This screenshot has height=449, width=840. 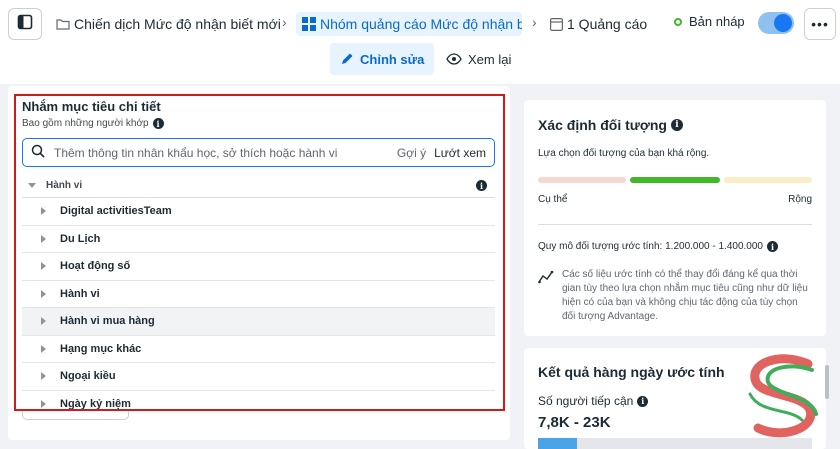 I want to click on meter-specific-label: Cụ thể, so click(x=553, y=199).